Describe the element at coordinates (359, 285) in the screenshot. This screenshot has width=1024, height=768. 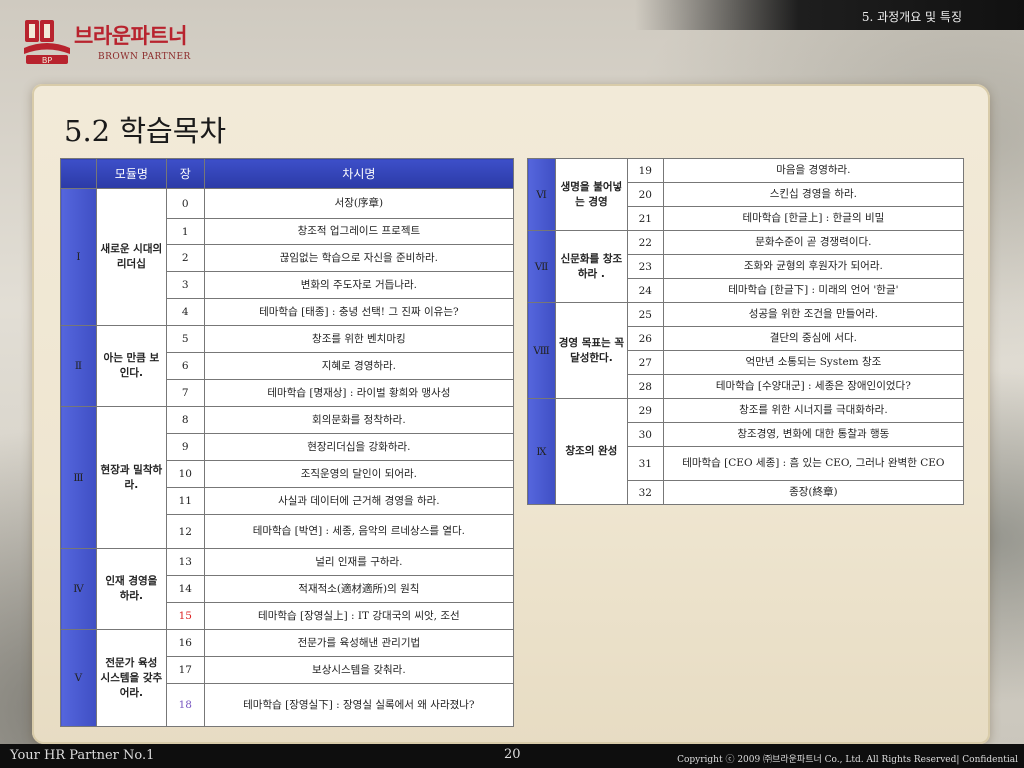
I see `lesson-title: 변화의 주도자로 거듭나라.` at that location.